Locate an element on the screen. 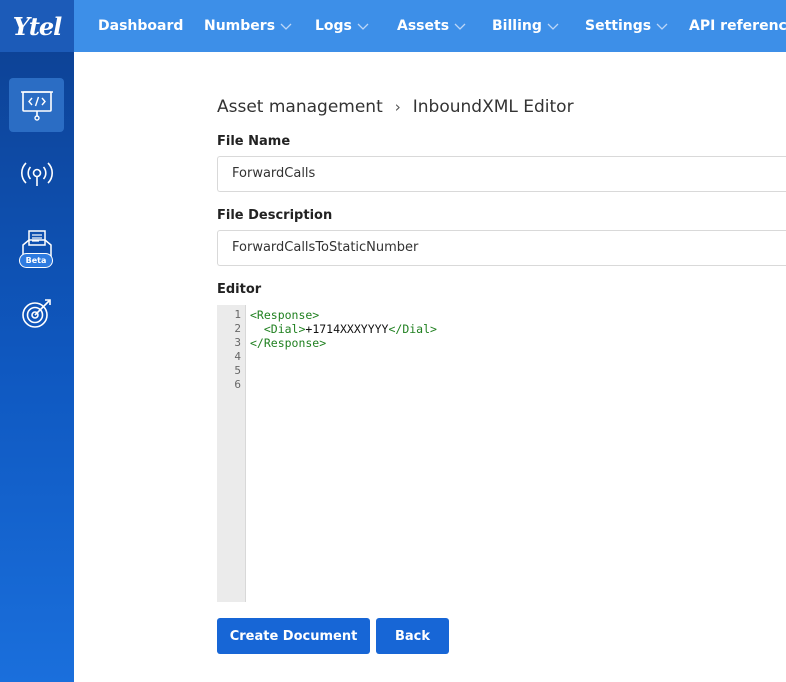 This screenshot has width=786, height=682. beta-badge: Beta is located at coordinates (36, 260).